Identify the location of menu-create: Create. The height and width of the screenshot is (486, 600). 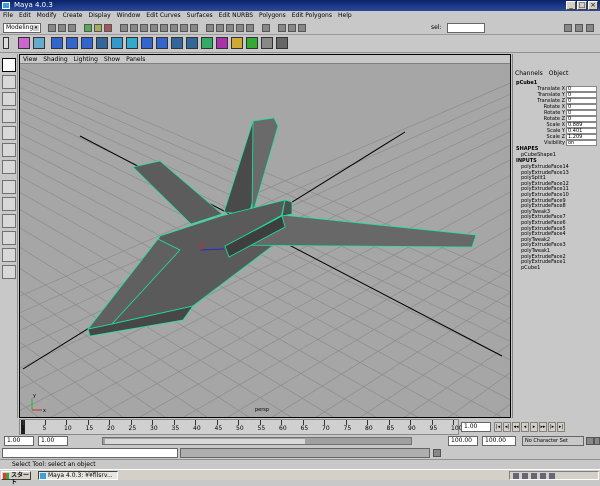
(73, 16).